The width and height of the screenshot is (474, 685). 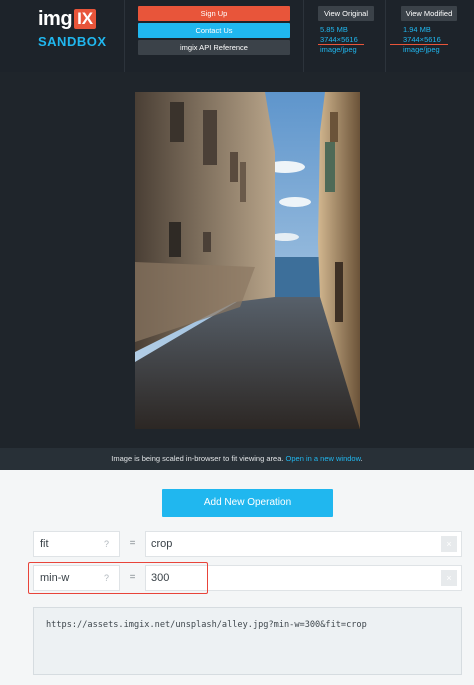 I want to click on equals-sign: =, so click(x=132, y=543).